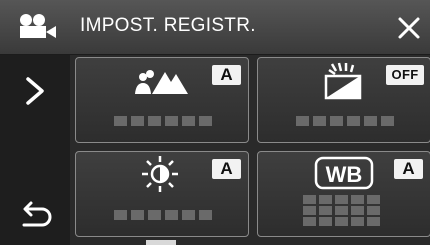 Image resolution: width=430 pixels, height=245 pixels. Describe the element at coordinates (162, 194) in the screenshot. I see `brightness-tile: A` at that location.